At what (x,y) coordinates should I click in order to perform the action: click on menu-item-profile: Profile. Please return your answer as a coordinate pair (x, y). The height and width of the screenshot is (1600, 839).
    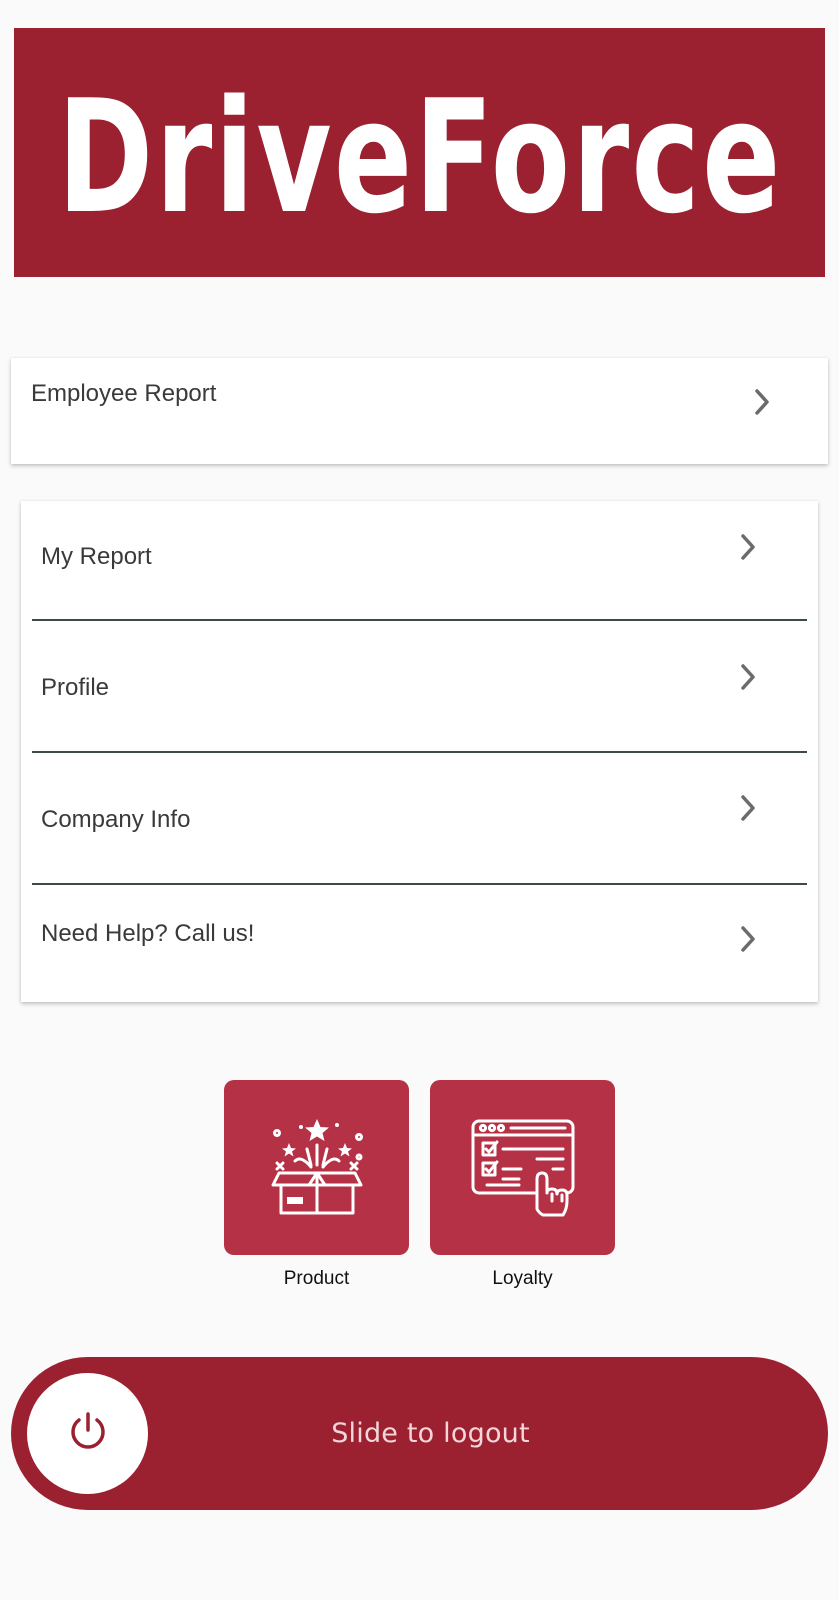
    Looking at the image, I should click on (419, 686).